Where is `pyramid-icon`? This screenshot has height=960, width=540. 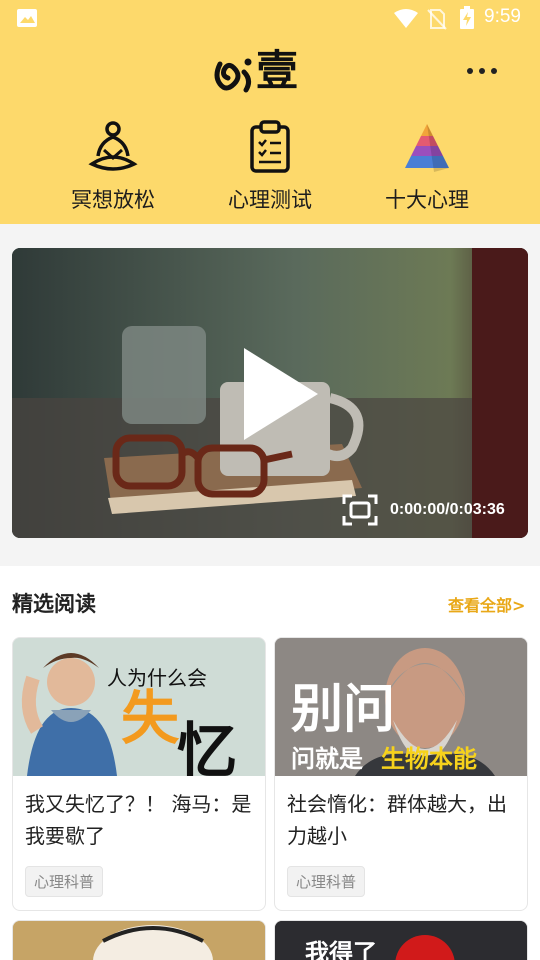
pyramid-icon is located at coordinates (427, 148).